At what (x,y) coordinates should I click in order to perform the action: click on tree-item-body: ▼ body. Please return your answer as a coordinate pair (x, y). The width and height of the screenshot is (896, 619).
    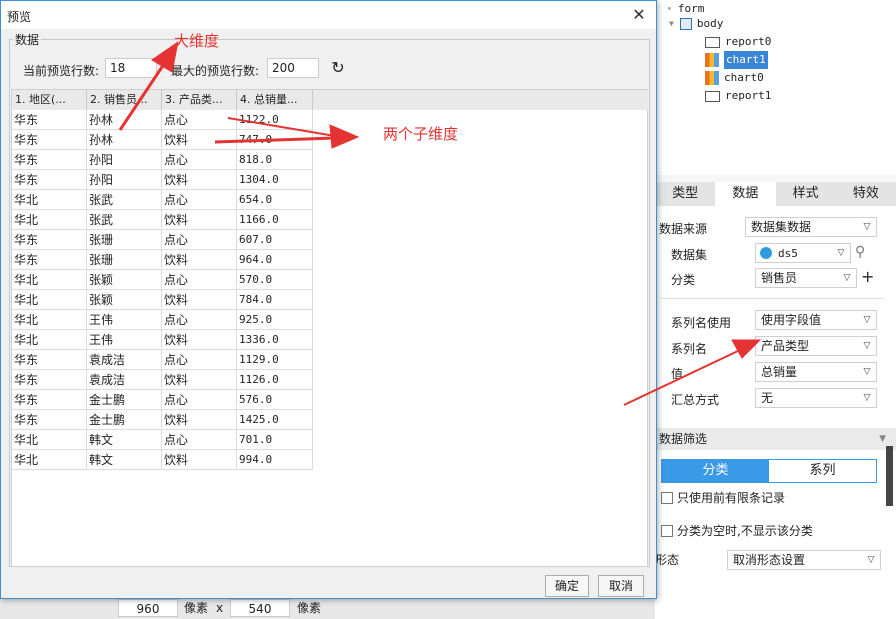
    Looking at the image, I should click on (696, 24).